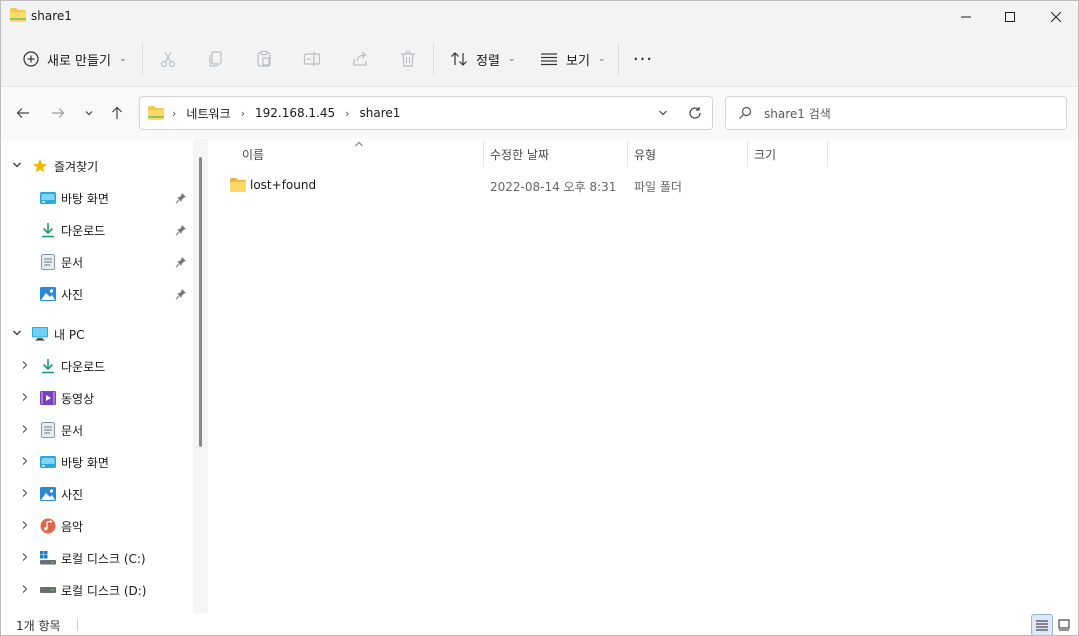 Image resolution: width=1079 pixels, height=636 pixels. What do you see at coordinates (511, 59) in the screenshot?
I see `chevron-down-icon: ⌄` at bounding box center [511, 59].